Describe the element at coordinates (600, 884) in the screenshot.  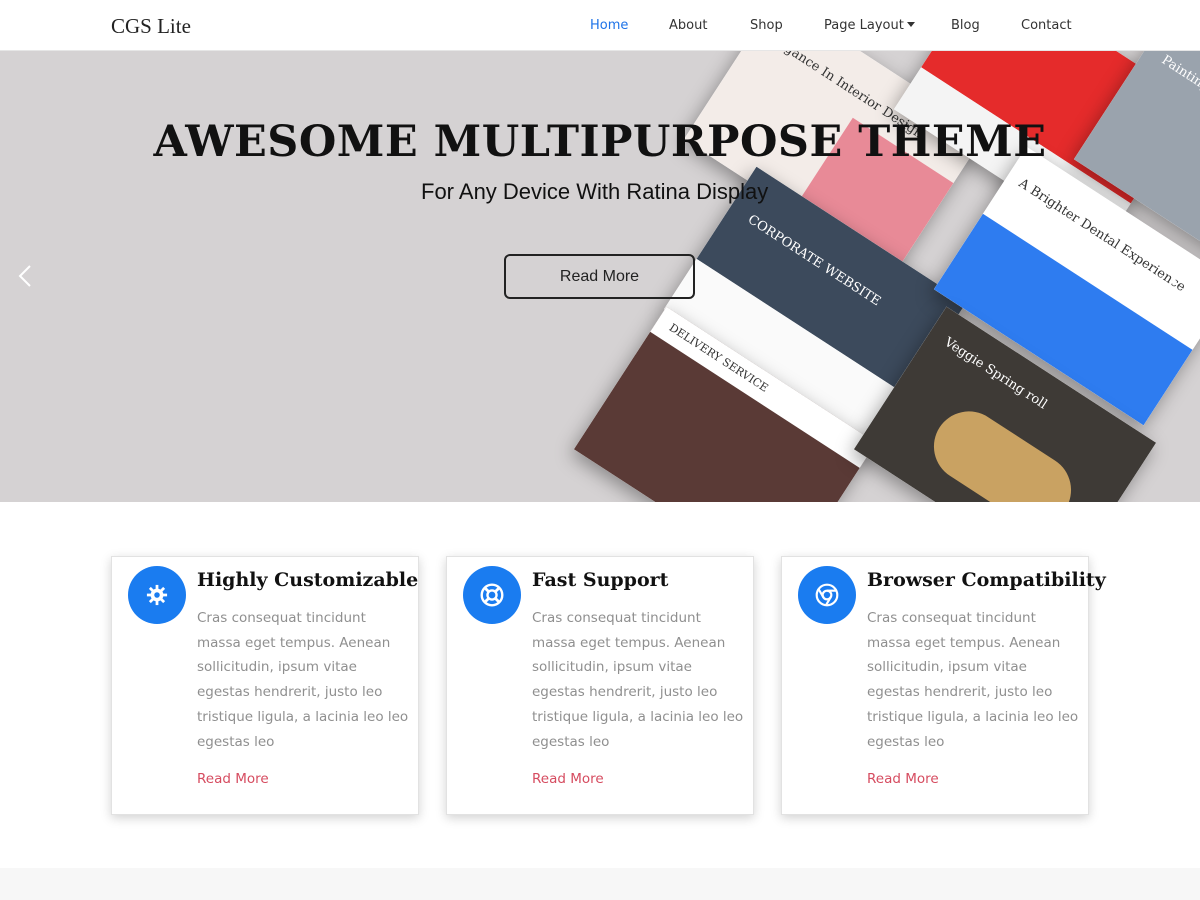
I see `next-section-strip` at that location.